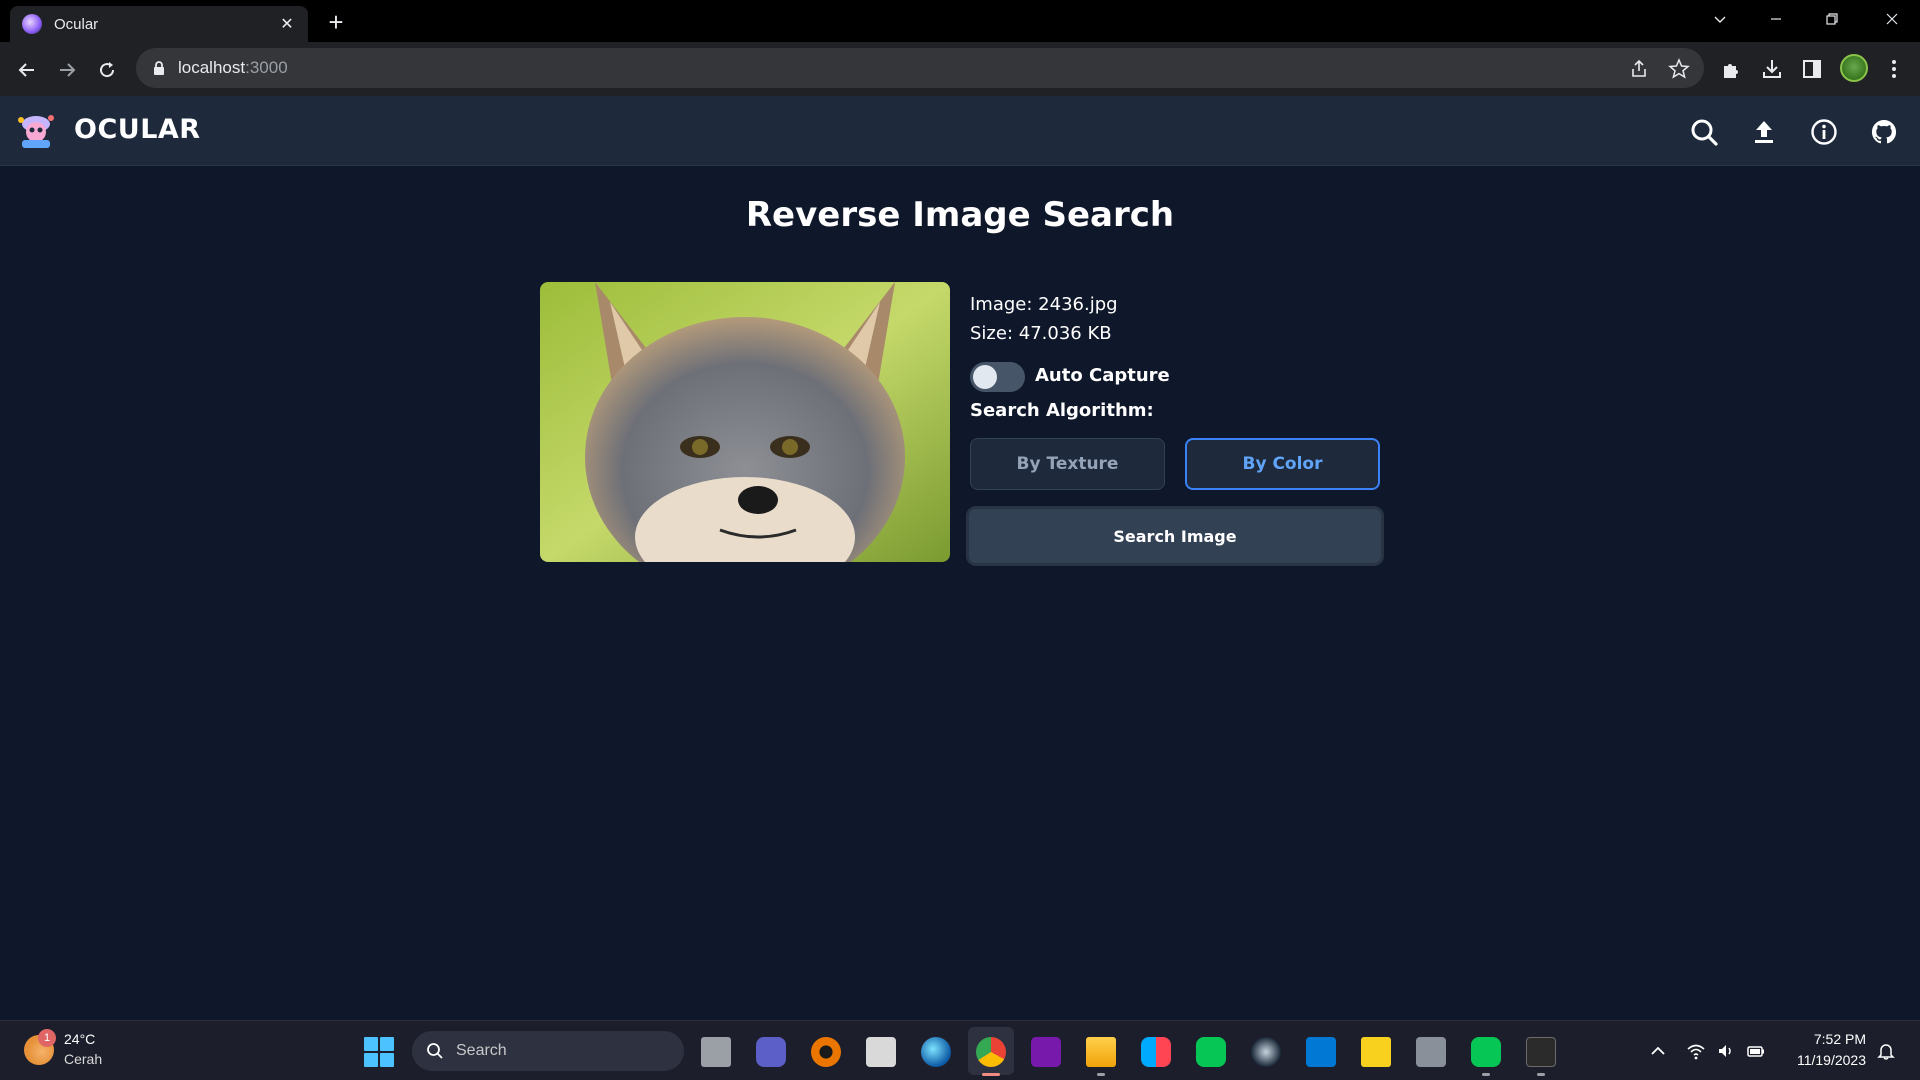 The width and height of the screenshot is (1920, 1080). Describe the element at coordinates (960, 1050) in the screenshot. I see `os-taskbar: 1 24°C Cerah Search 7:52 PM 11/19/2023` at that location.